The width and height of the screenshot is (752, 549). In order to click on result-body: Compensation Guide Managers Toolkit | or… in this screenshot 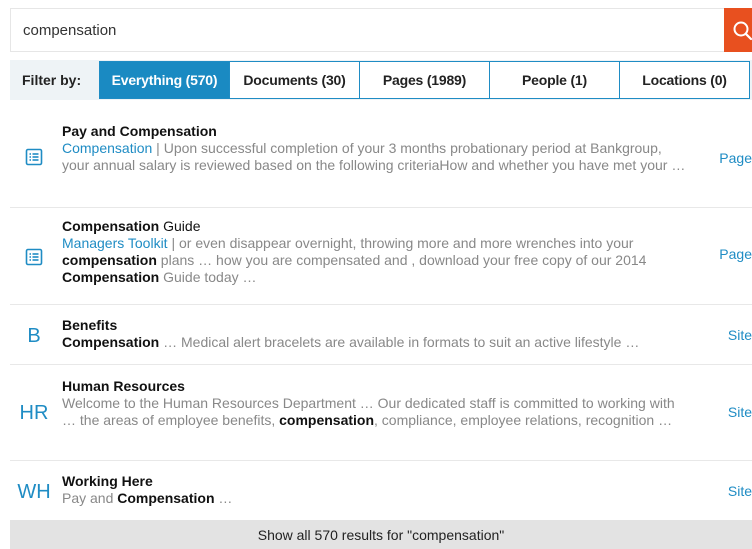, I will do `click(377, 261)`.